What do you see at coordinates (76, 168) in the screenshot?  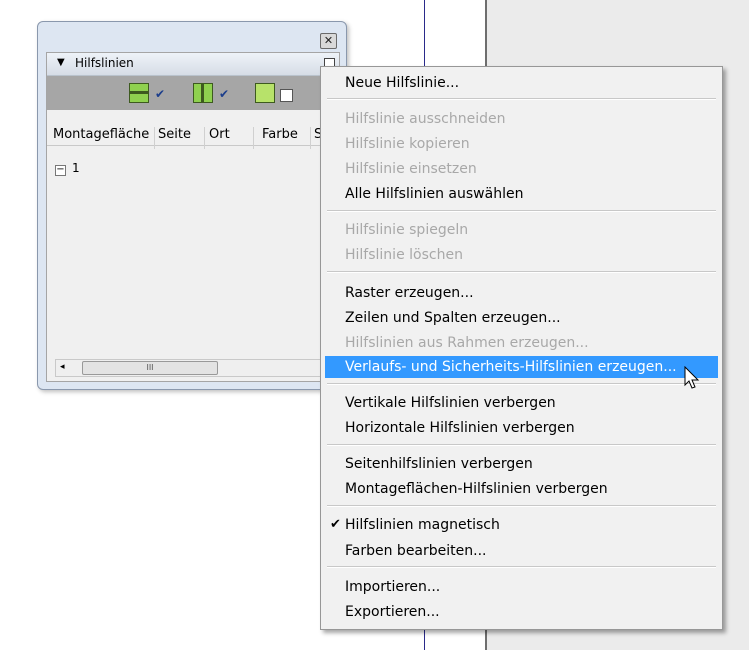 I see `tree-item-label: 1` at bounding box center [76, 168].